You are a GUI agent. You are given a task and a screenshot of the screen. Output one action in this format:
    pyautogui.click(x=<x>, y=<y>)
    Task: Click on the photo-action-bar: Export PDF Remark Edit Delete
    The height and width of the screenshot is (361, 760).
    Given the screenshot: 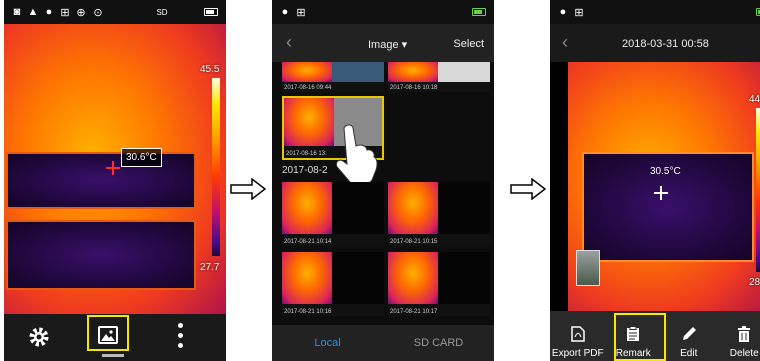 What is the action you would take?
    pyautogui.click(x=655, y=336)
    